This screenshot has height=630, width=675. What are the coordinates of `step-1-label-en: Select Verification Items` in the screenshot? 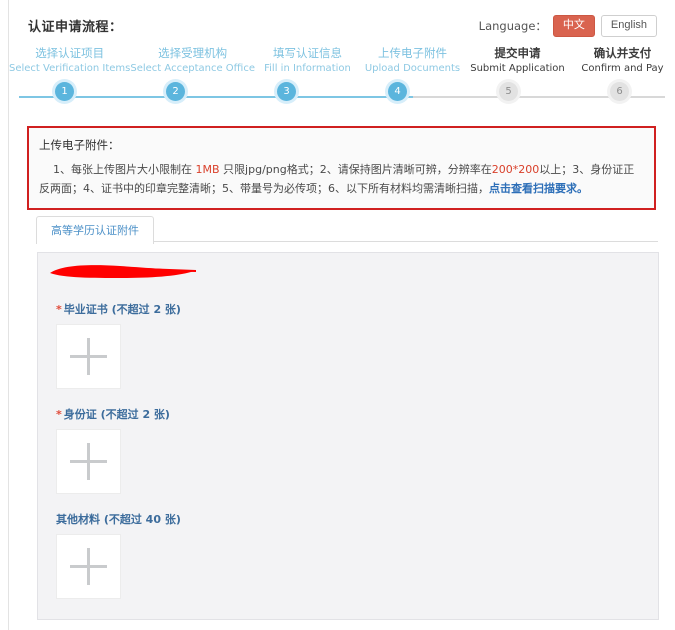 It's located at (70, 68).